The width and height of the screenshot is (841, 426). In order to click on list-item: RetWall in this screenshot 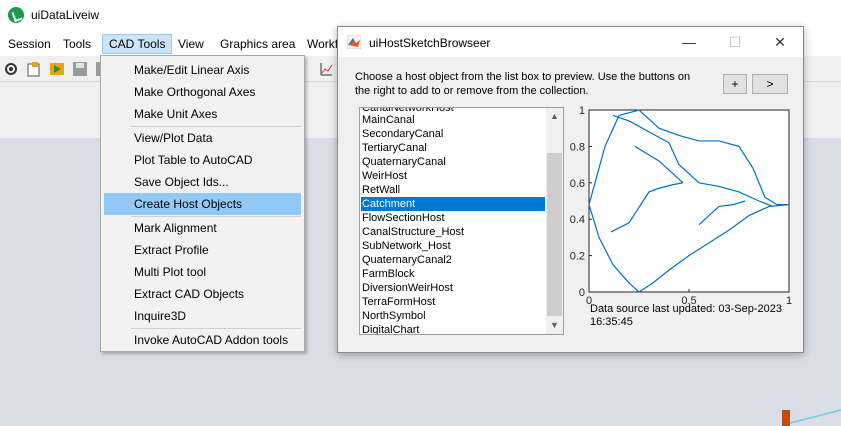, I will do `click(453, 190)`.